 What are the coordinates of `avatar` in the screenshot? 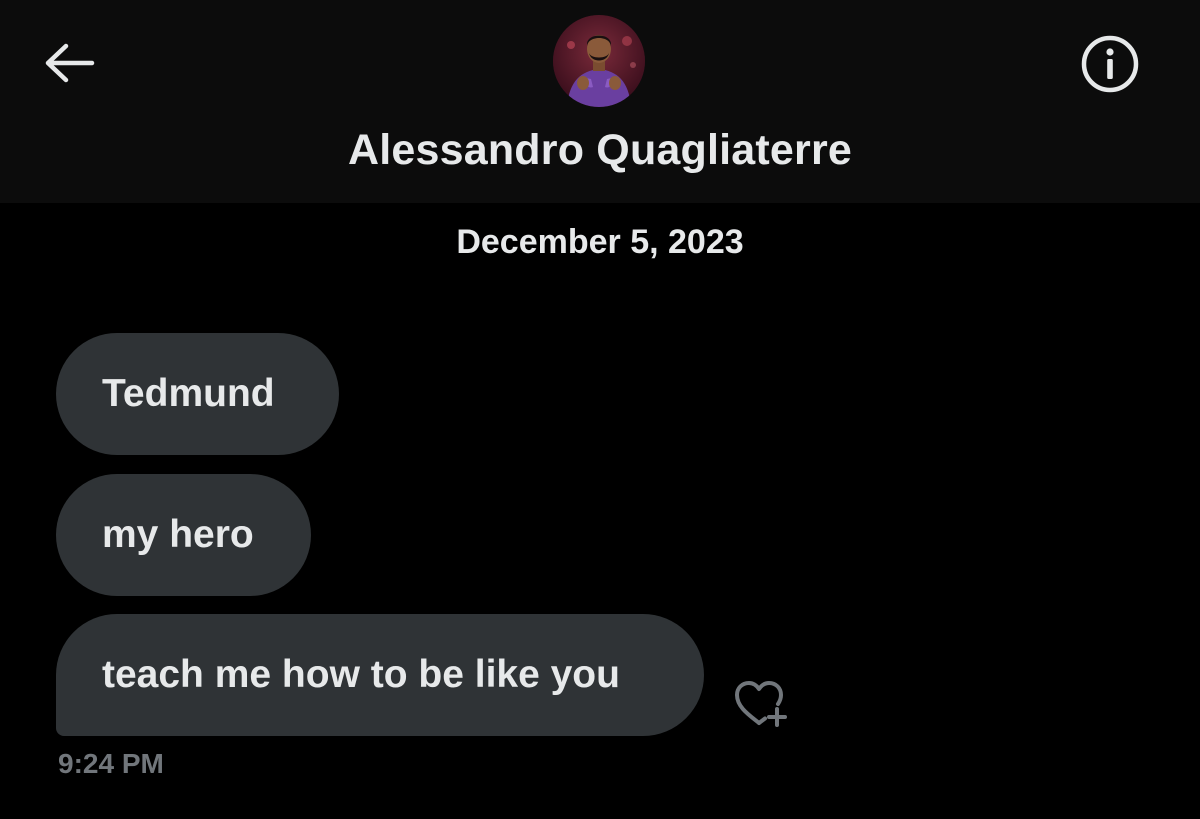 It's located at (599, 61).